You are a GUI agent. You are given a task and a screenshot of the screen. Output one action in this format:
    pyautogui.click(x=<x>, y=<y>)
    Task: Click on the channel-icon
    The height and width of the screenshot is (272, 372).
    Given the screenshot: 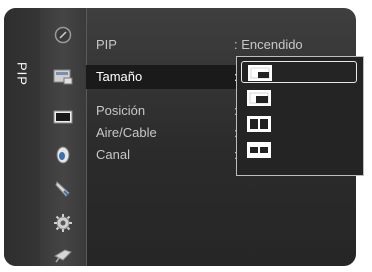 What is the action you would take?
    pyautogui.click(x=63, y=117)
    